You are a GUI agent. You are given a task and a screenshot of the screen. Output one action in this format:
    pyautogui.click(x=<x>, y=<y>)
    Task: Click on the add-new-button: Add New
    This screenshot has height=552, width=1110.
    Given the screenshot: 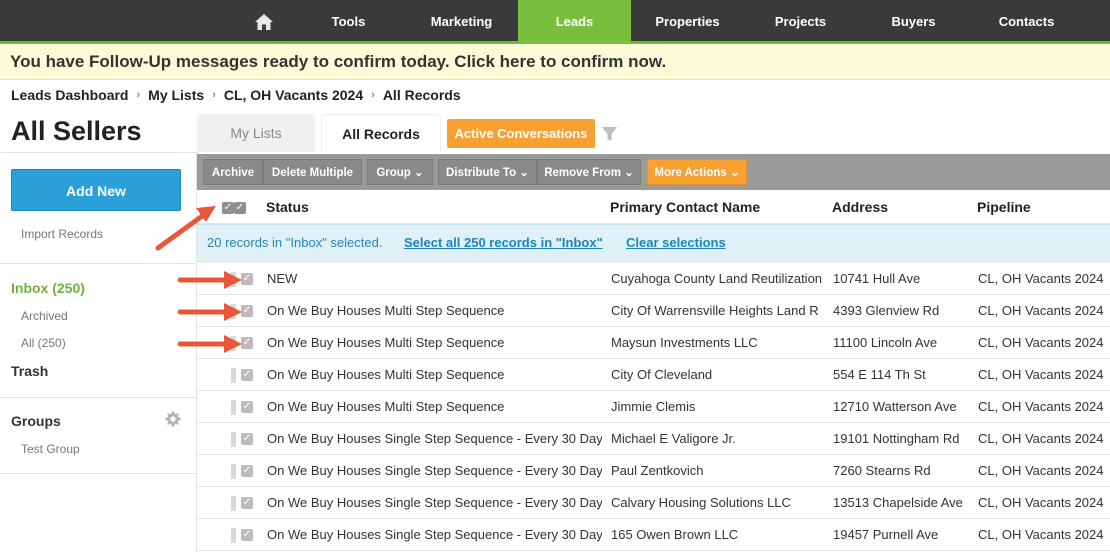 What is the action you would take?
    pyautogui.click(x=96, y=190)
    